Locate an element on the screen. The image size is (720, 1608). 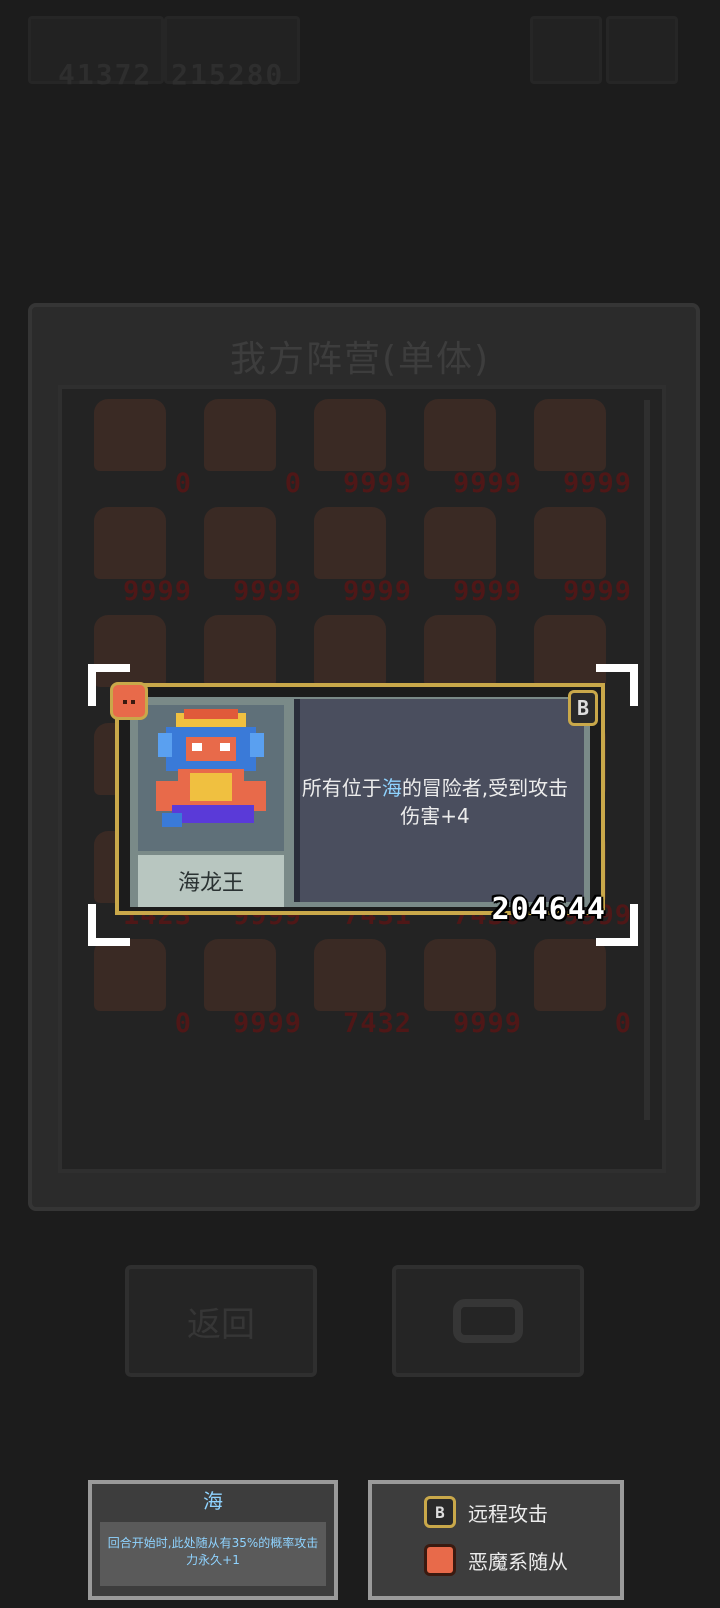
terrain-title: 海 is located at coordinates (213, 1501).